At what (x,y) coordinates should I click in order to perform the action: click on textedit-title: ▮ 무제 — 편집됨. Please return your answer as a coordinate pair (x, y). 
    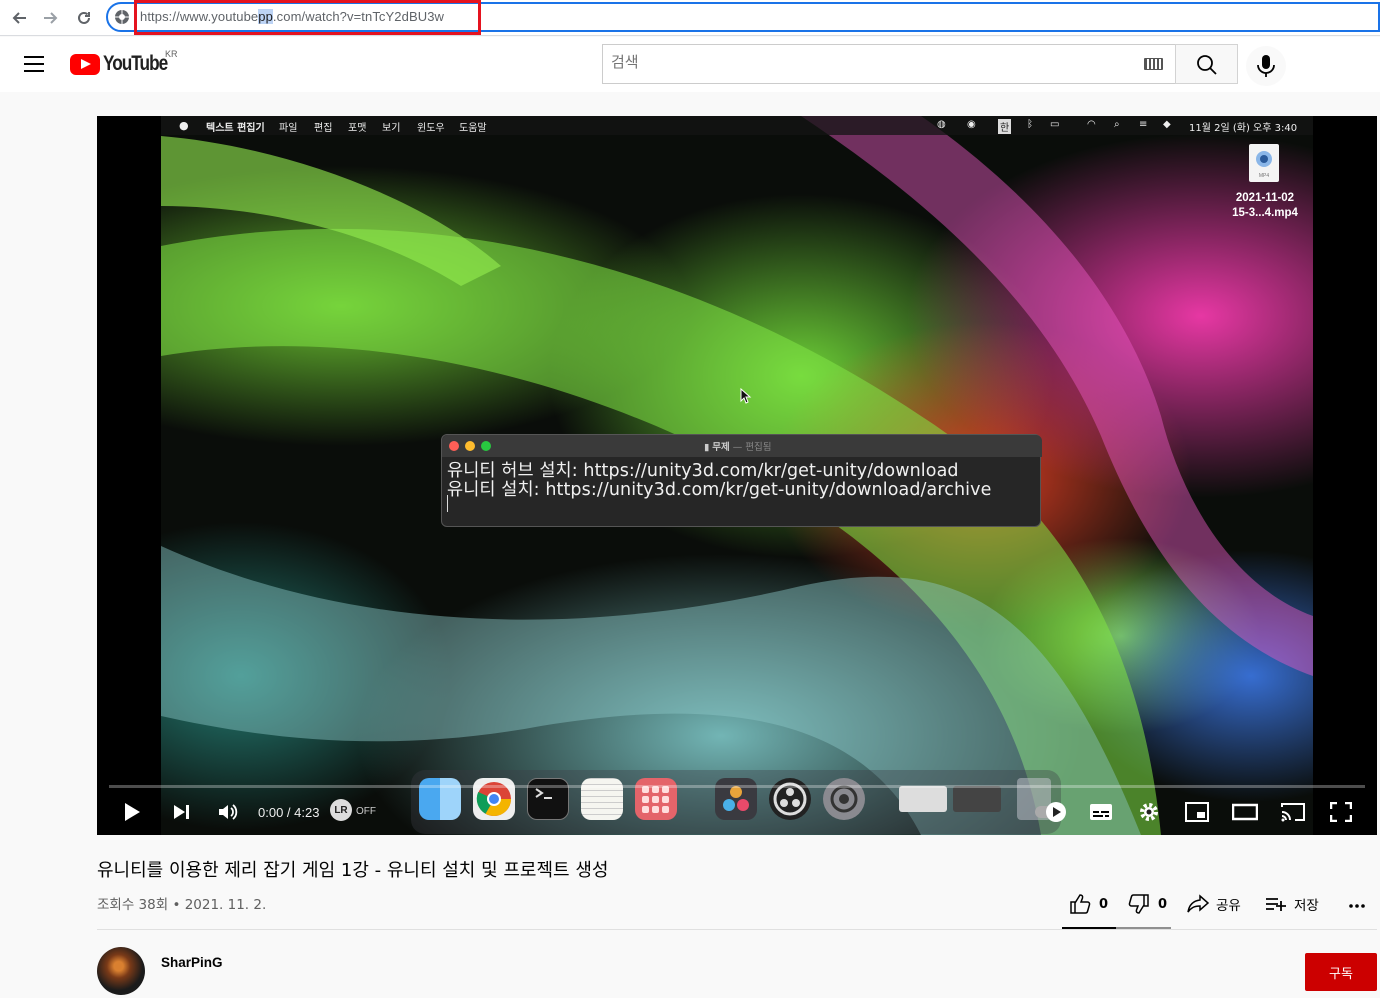
    Looking at the image, I should click on (738, 447).